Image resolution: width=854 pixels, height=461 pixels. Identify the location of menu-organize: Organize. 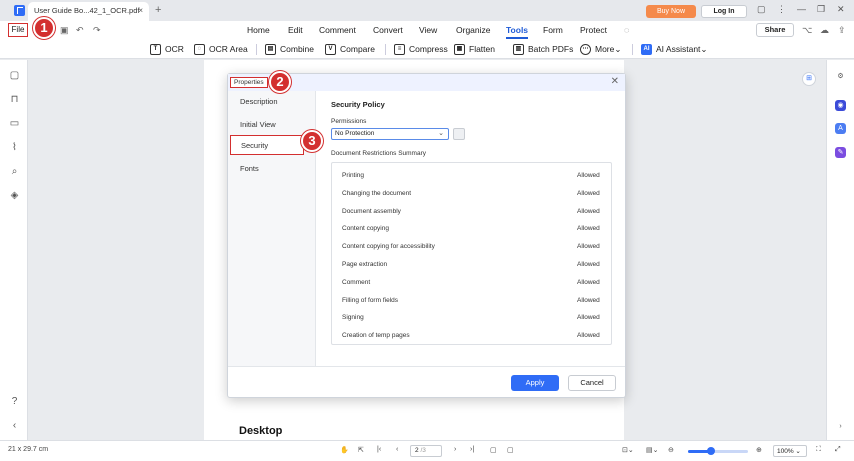
(473, 30).